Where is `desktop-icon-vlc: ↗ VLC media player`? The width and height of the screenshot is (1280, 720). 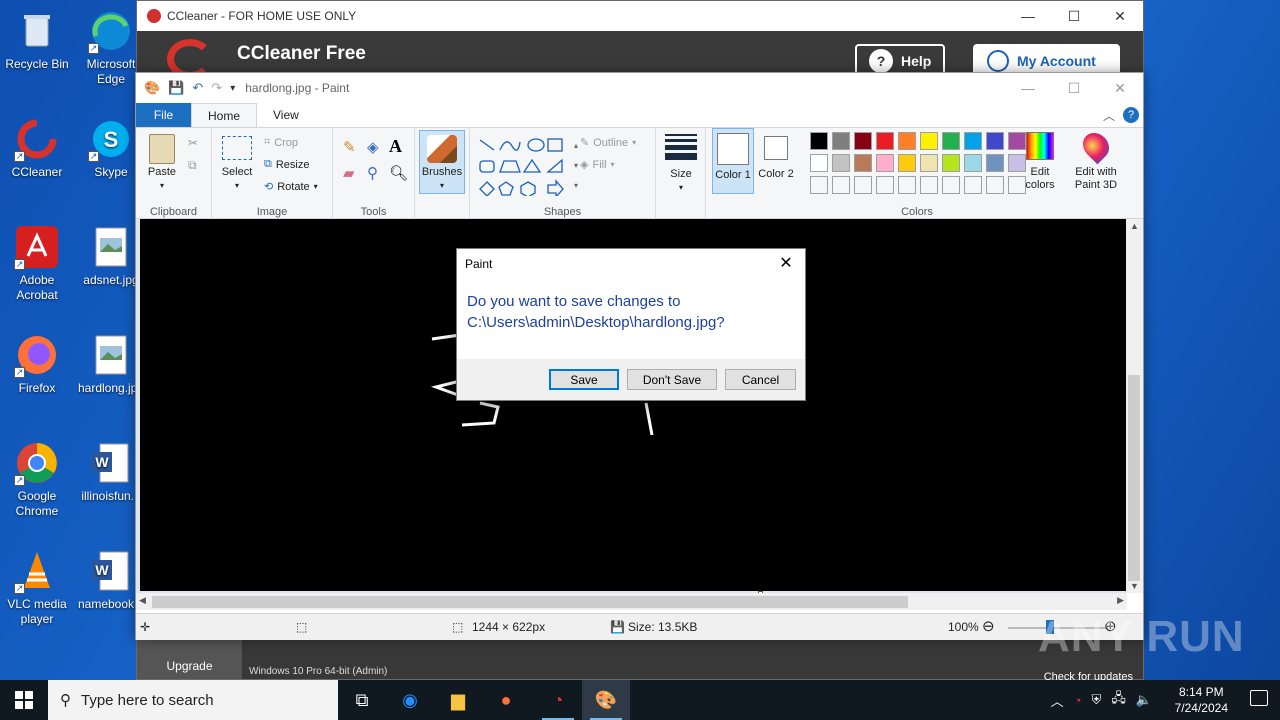 desktop-icon-vlc: ↗ VLC media player is located at coordinates (37, 587).